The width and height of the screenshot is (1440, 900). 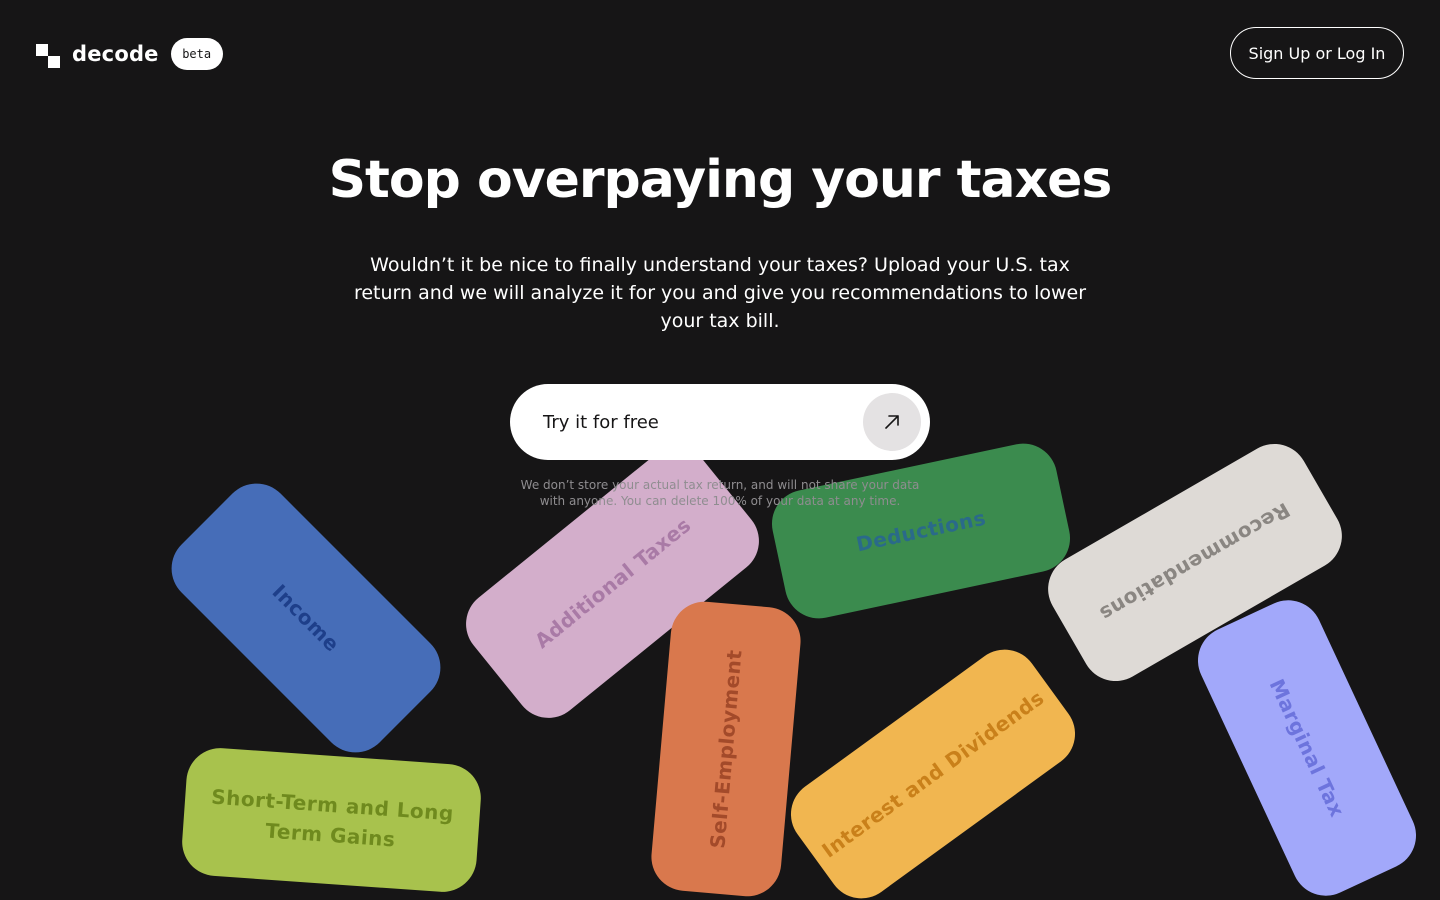 I want to click on beta-badge: beta, so click(x=196, y=54).